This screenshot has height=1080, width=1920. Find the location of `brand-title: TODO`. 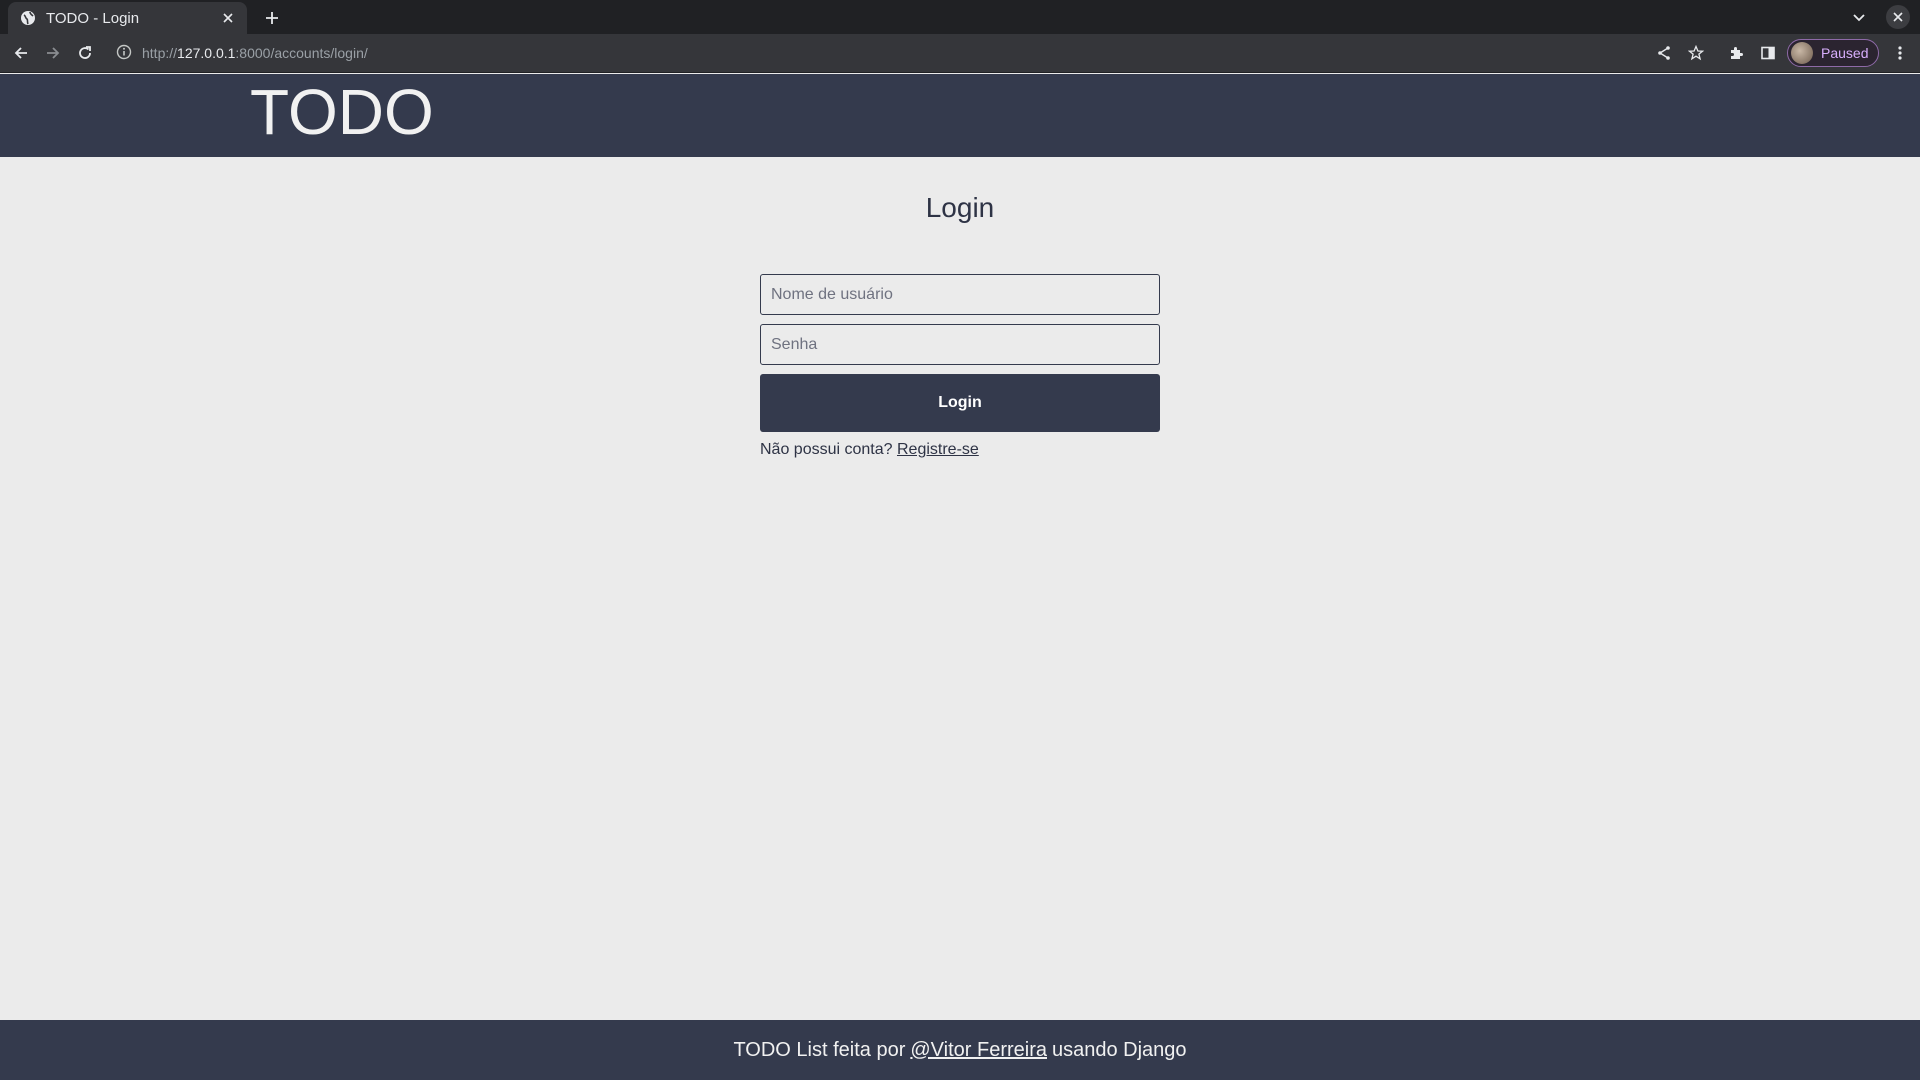

brand-title: TODO is located at coordinates (342, 112).